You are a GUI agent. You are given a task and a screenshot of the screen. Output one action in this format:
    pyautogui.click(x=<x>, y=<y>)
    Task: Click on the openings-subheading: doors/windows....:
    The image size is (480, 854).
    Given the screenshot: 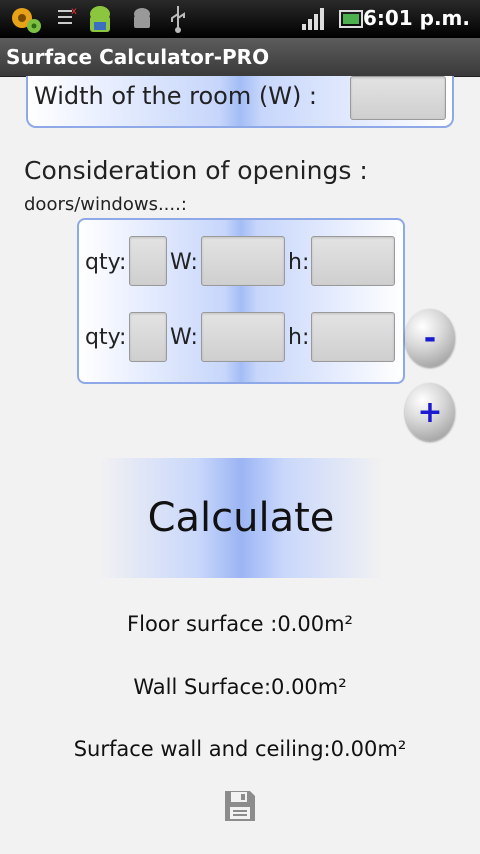 What is the action you would take?
    pyautogui.click(x=105, y=204)
    